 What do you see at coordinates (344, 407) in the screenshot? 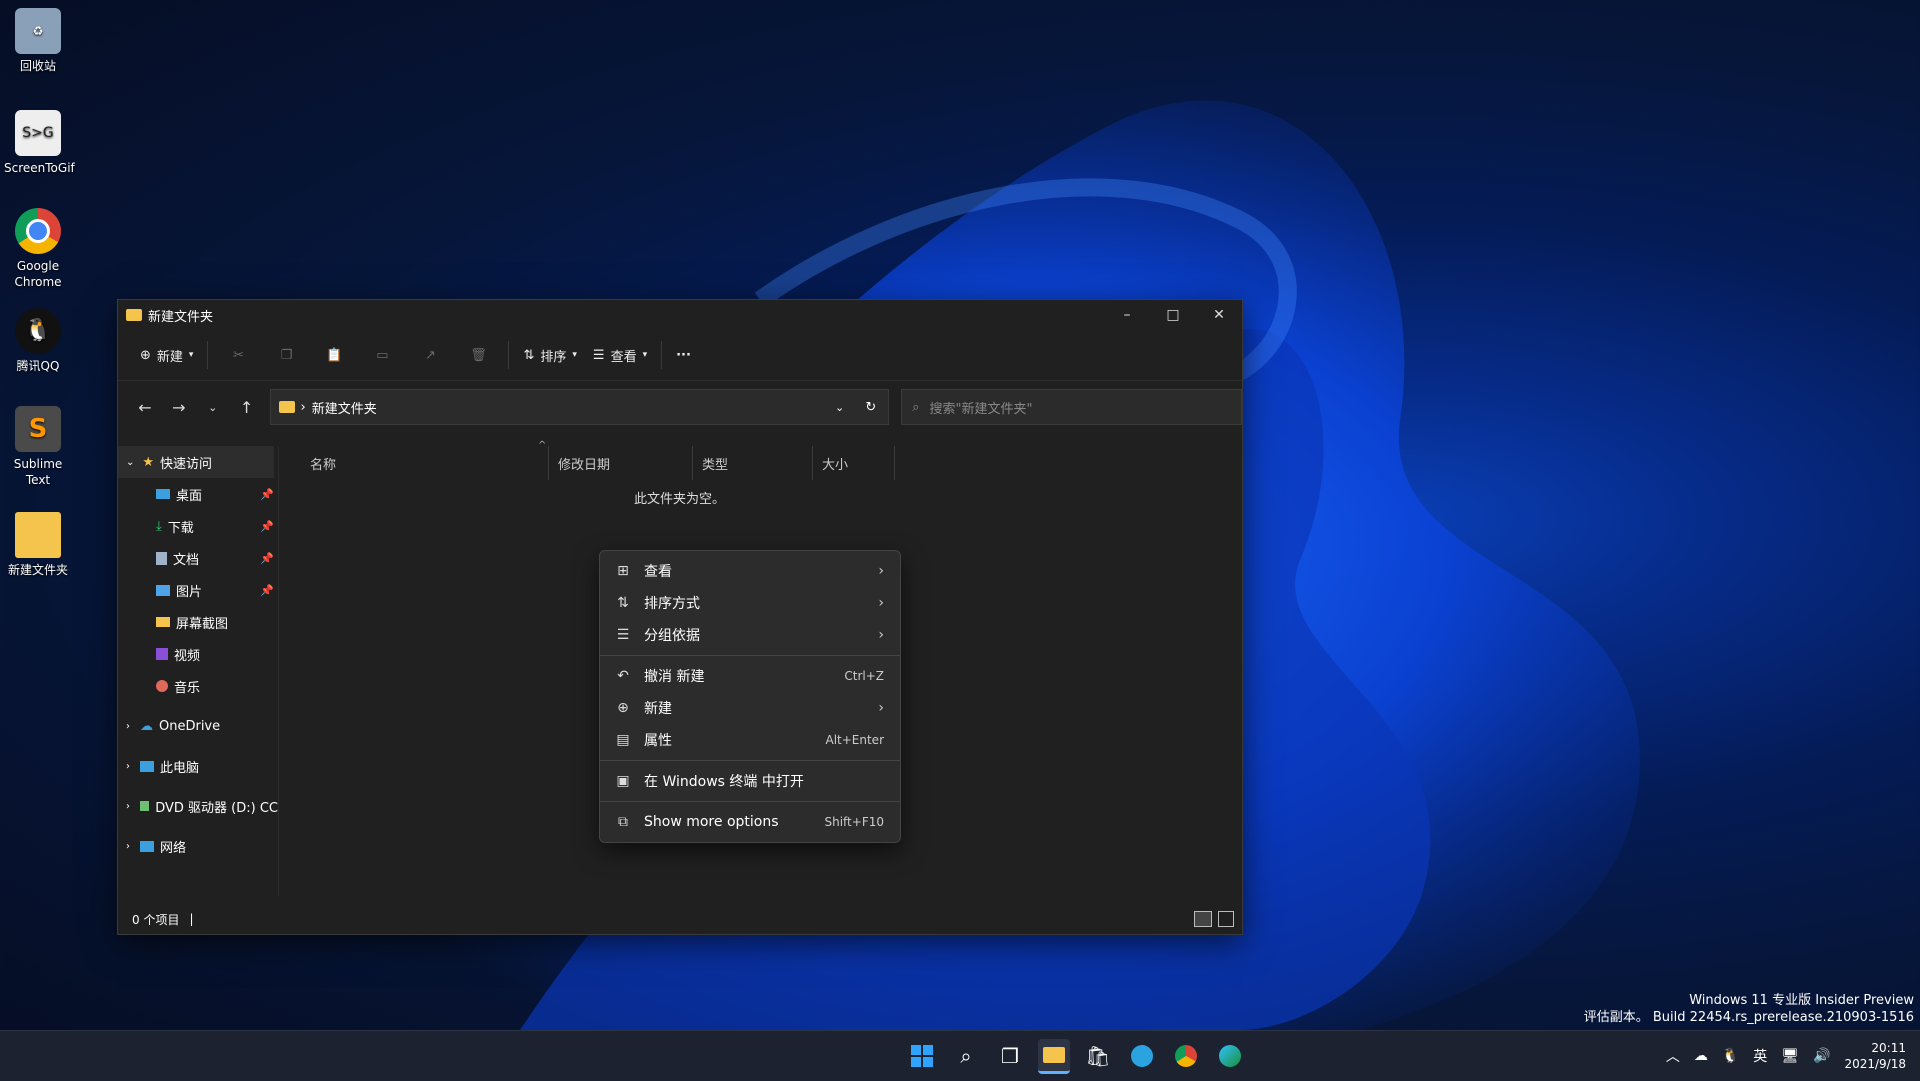
I see `breadcrumb: 新建文件夹` at bounding box center [344, 407].